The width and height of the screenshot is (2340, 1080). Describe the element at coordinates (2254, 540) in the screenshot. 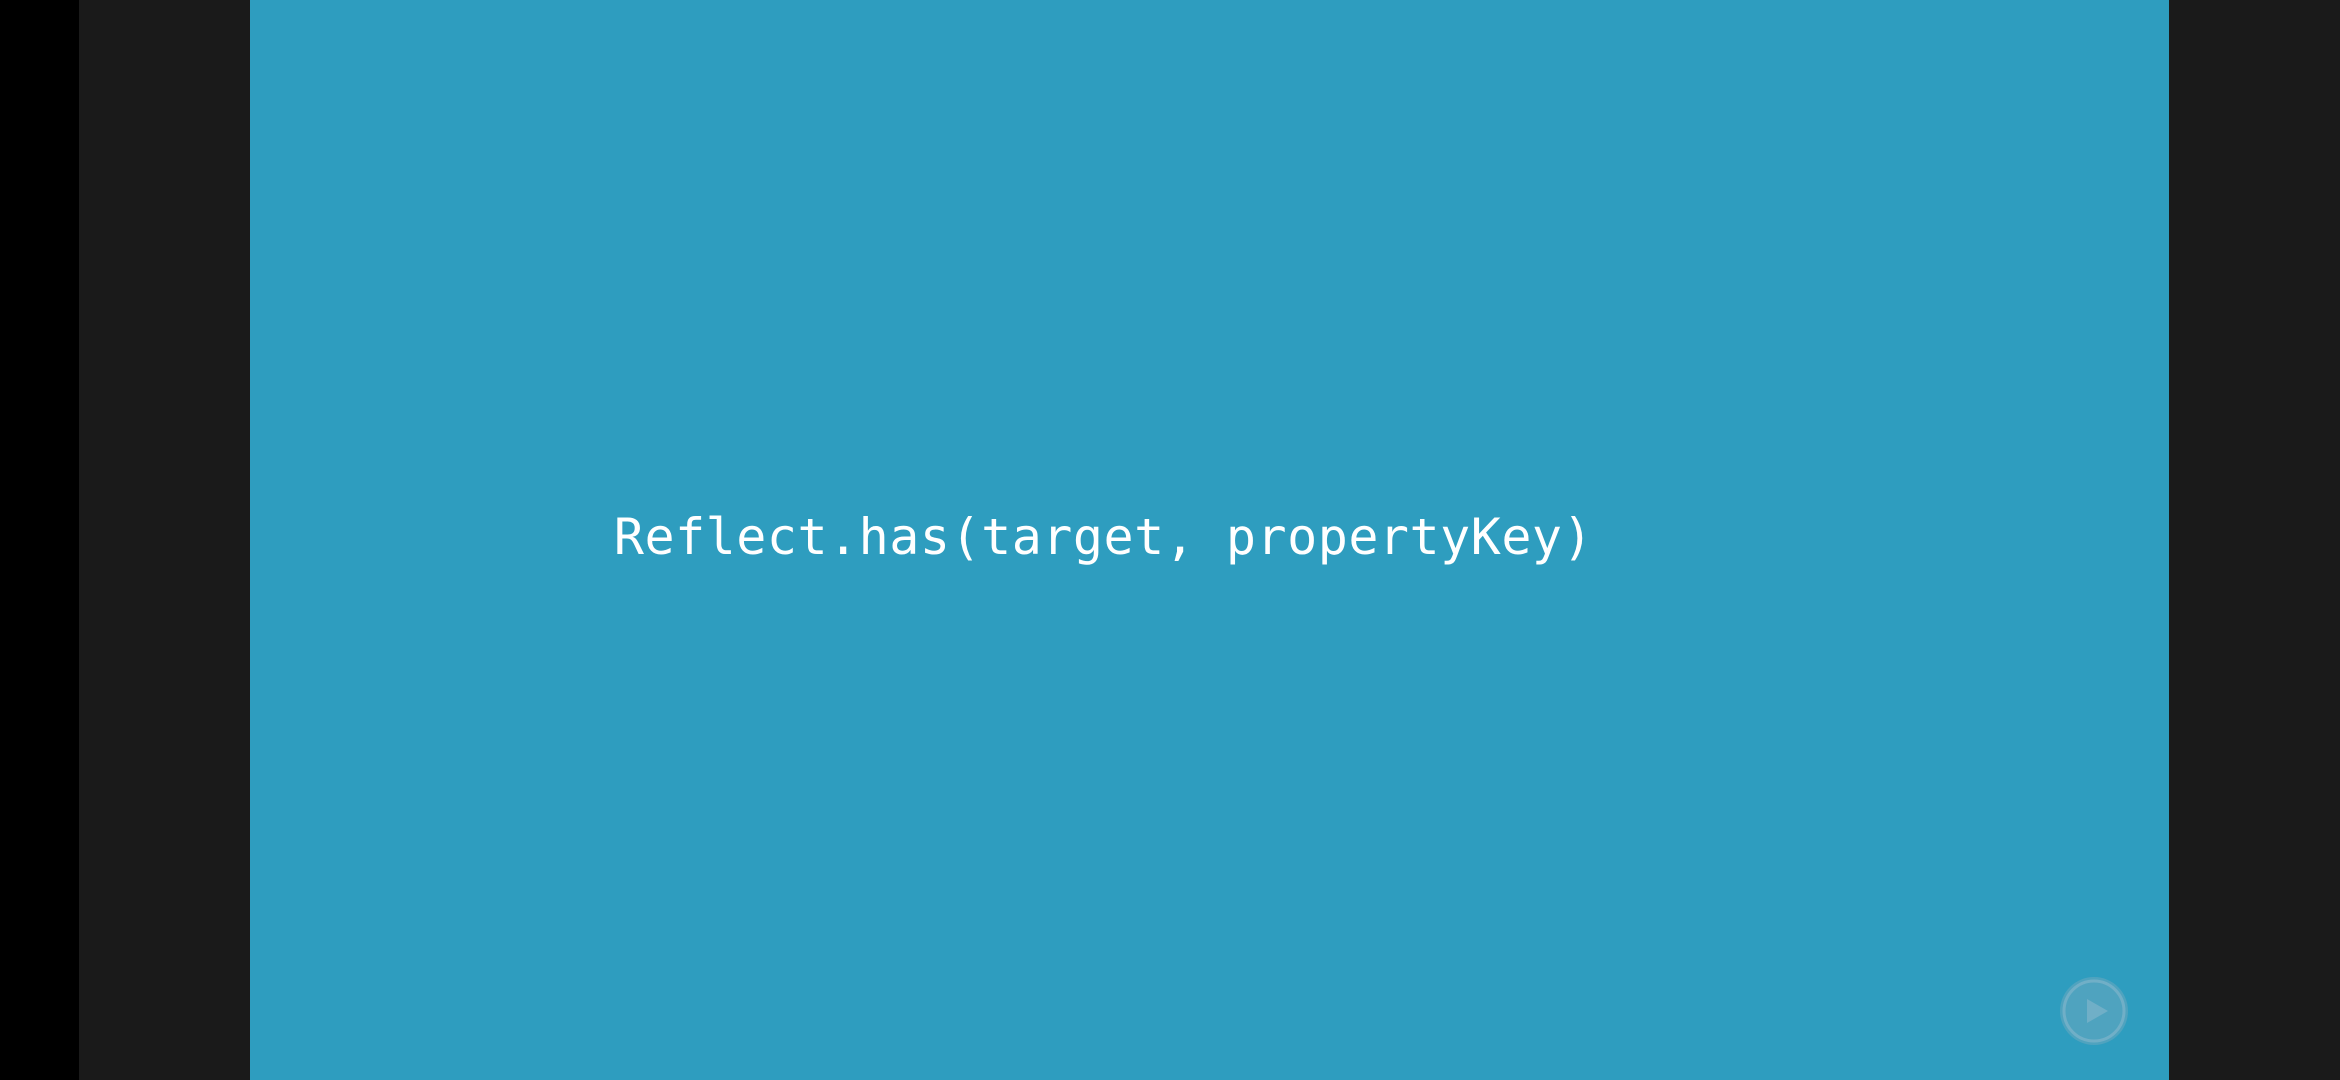

I see `letterbox-right` at that location.